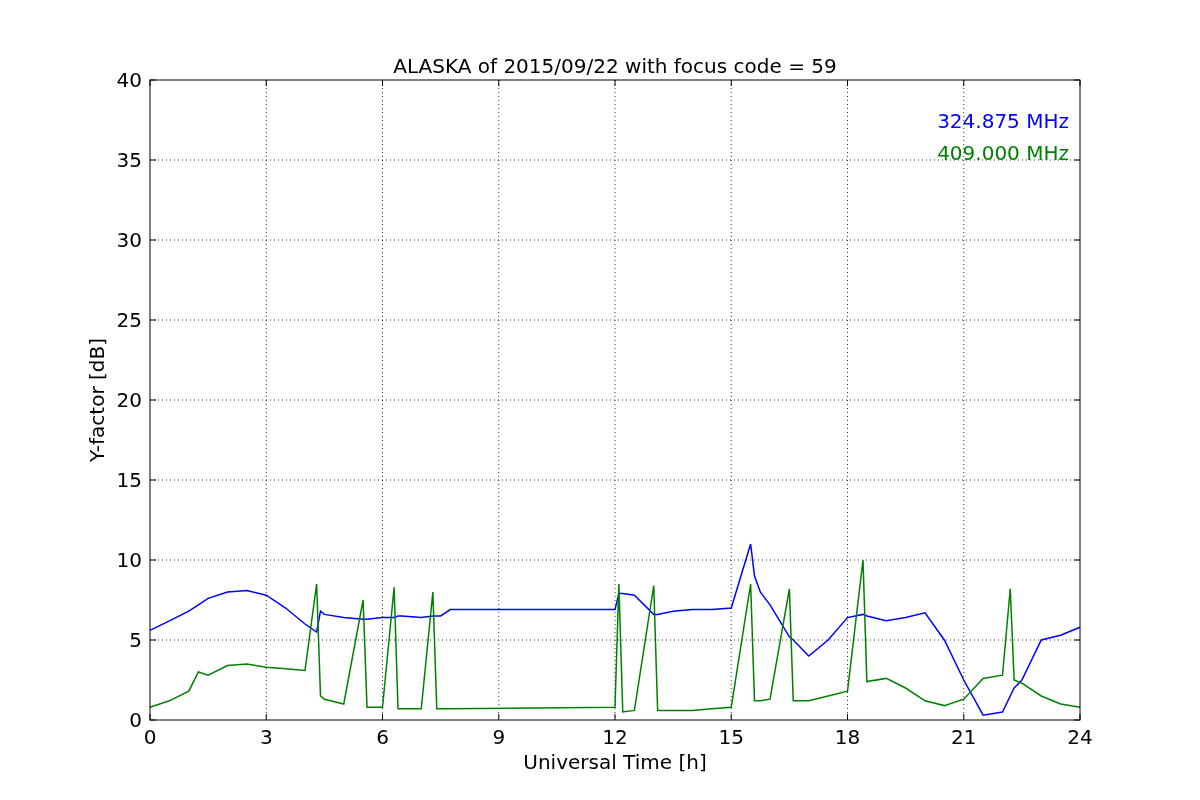  I want to click on x-tick-label: 12, so click(615, 737).